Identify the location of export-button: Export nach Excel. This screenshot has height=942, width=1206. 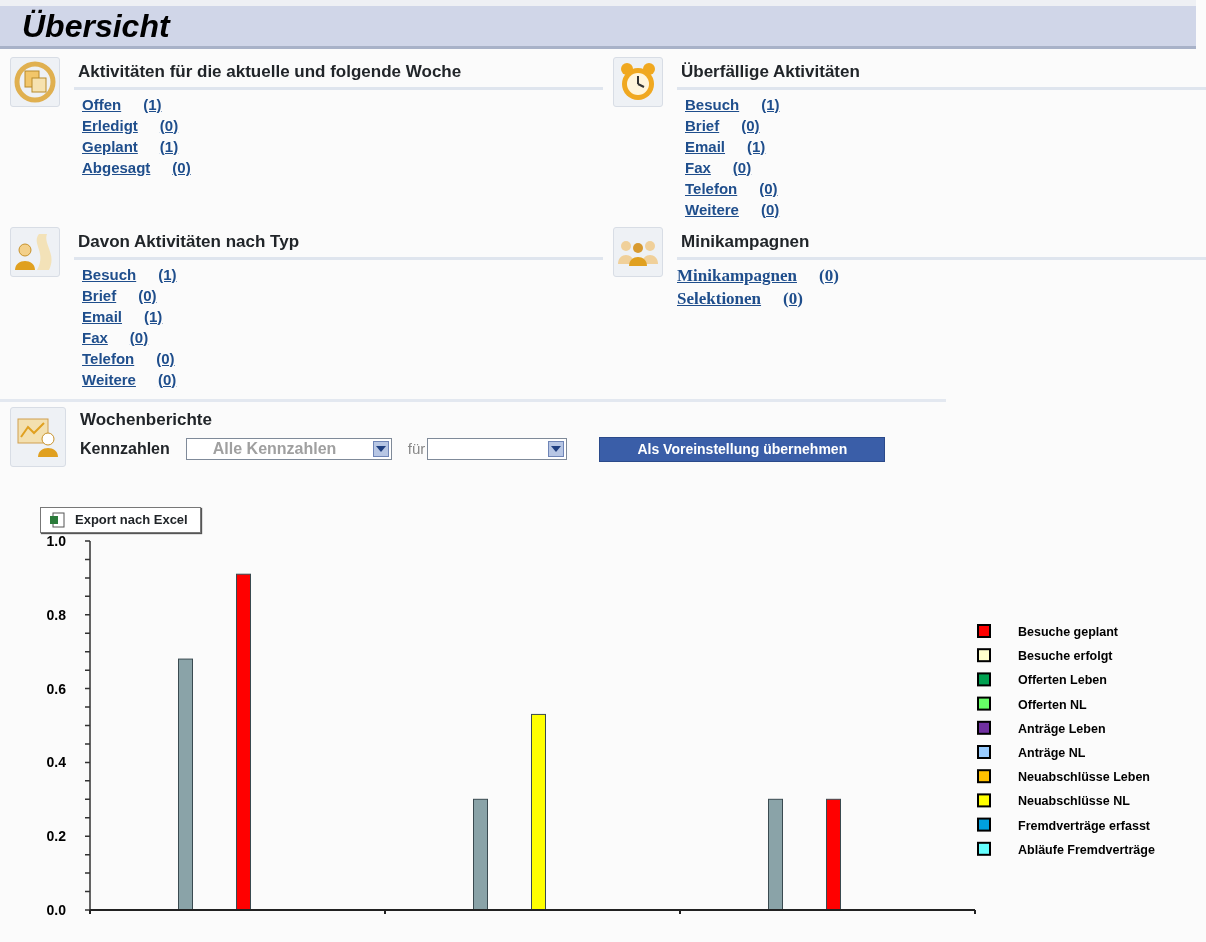
(120, 520).